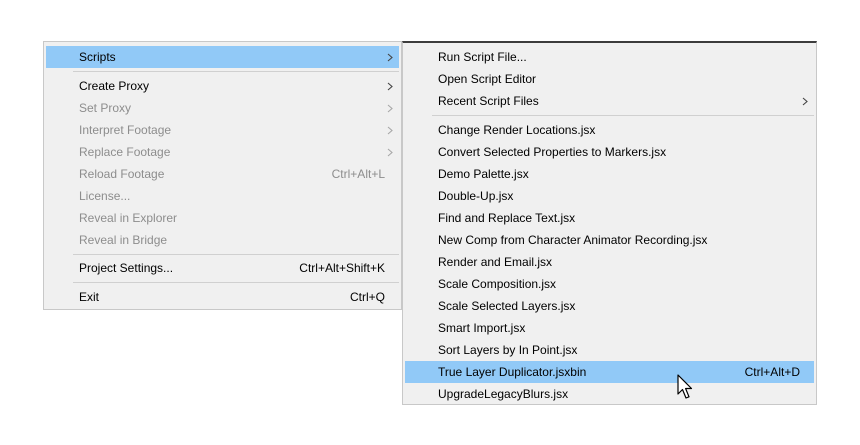  Describe the element at coordinates (609, 328) in the screenshot. I see `submenu-item-script: Smart Import.jsx` at that location.